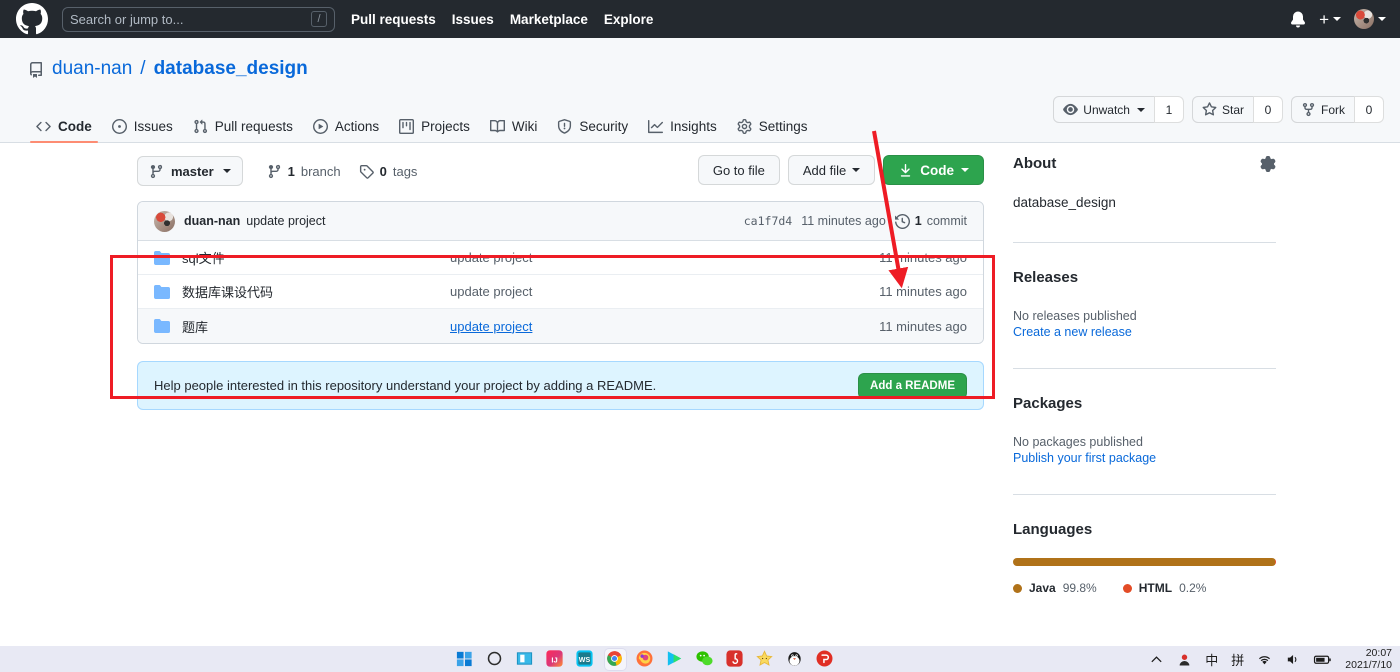  What do you see at coordinates (495, 659) in the screenshot?
I see `search-button` at bounding box center [495, 659].